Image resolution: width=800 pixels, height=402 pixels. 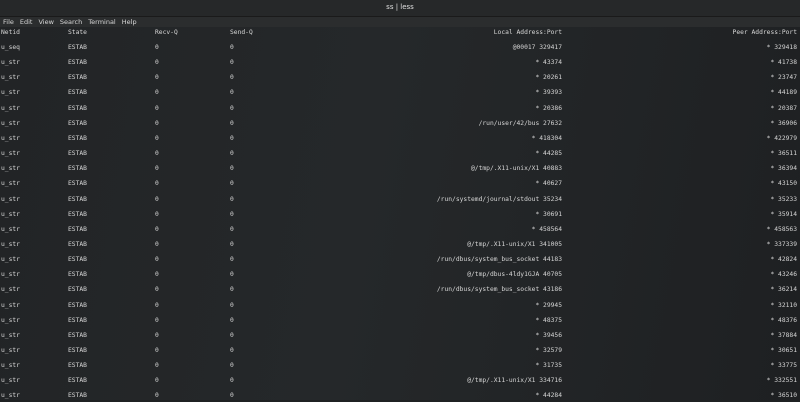 What do you see at coordinates (783, 108) in the screenshot?
I see `cell-peer-address: * 20387` at bounding box center [783, 108].